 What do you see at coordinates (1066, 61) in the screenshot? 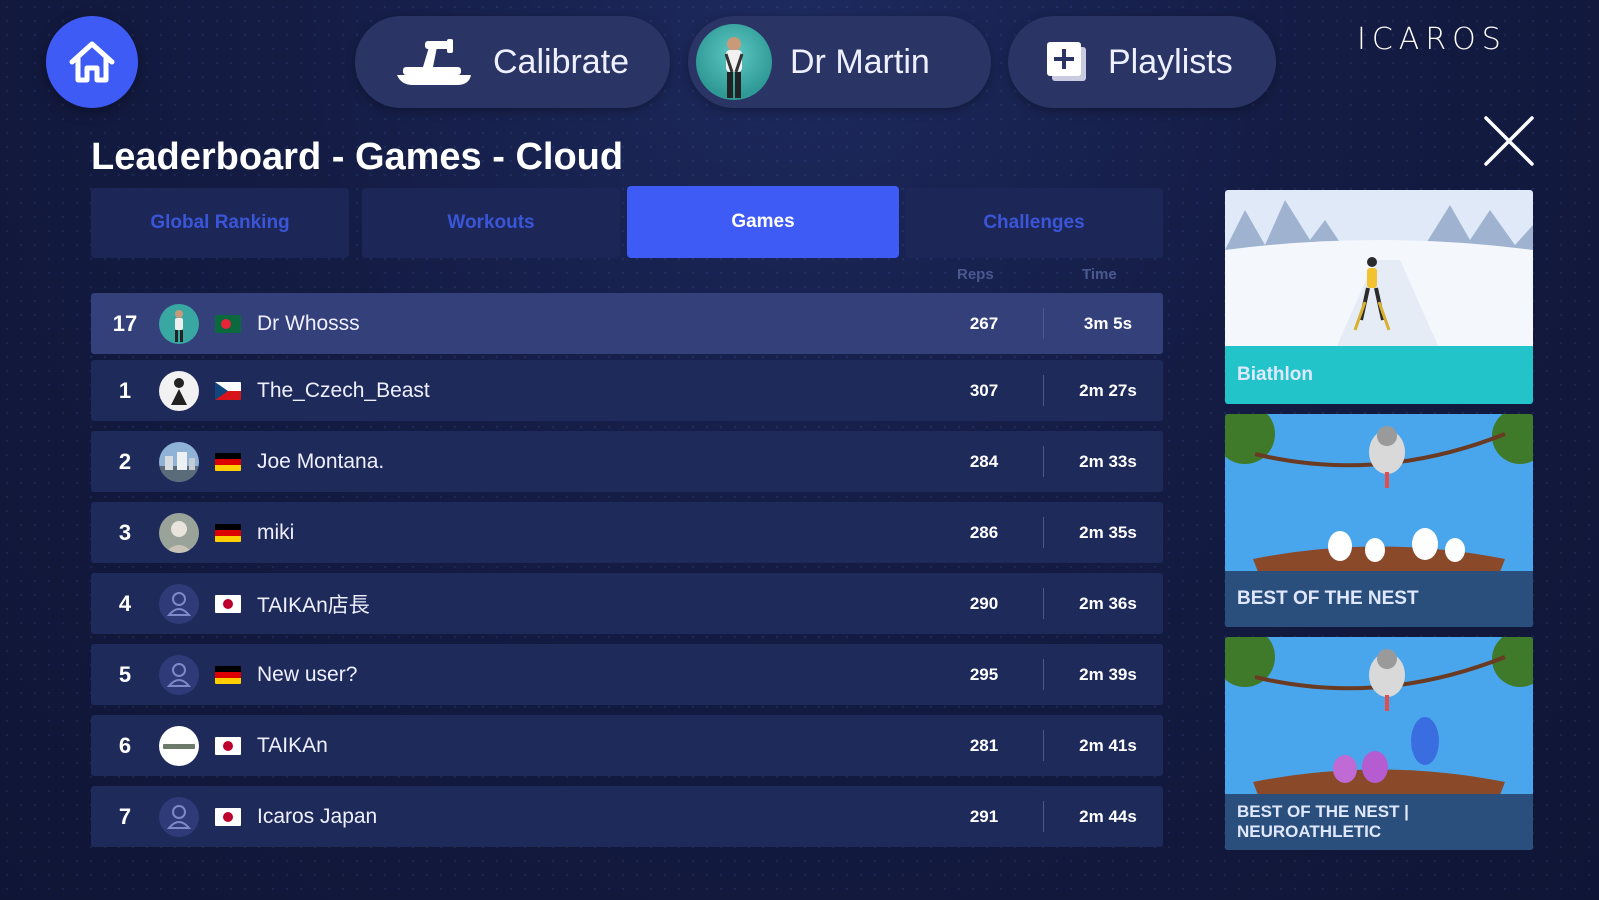
I see `add-playlist-icon` at bounding box center [1066, 61].